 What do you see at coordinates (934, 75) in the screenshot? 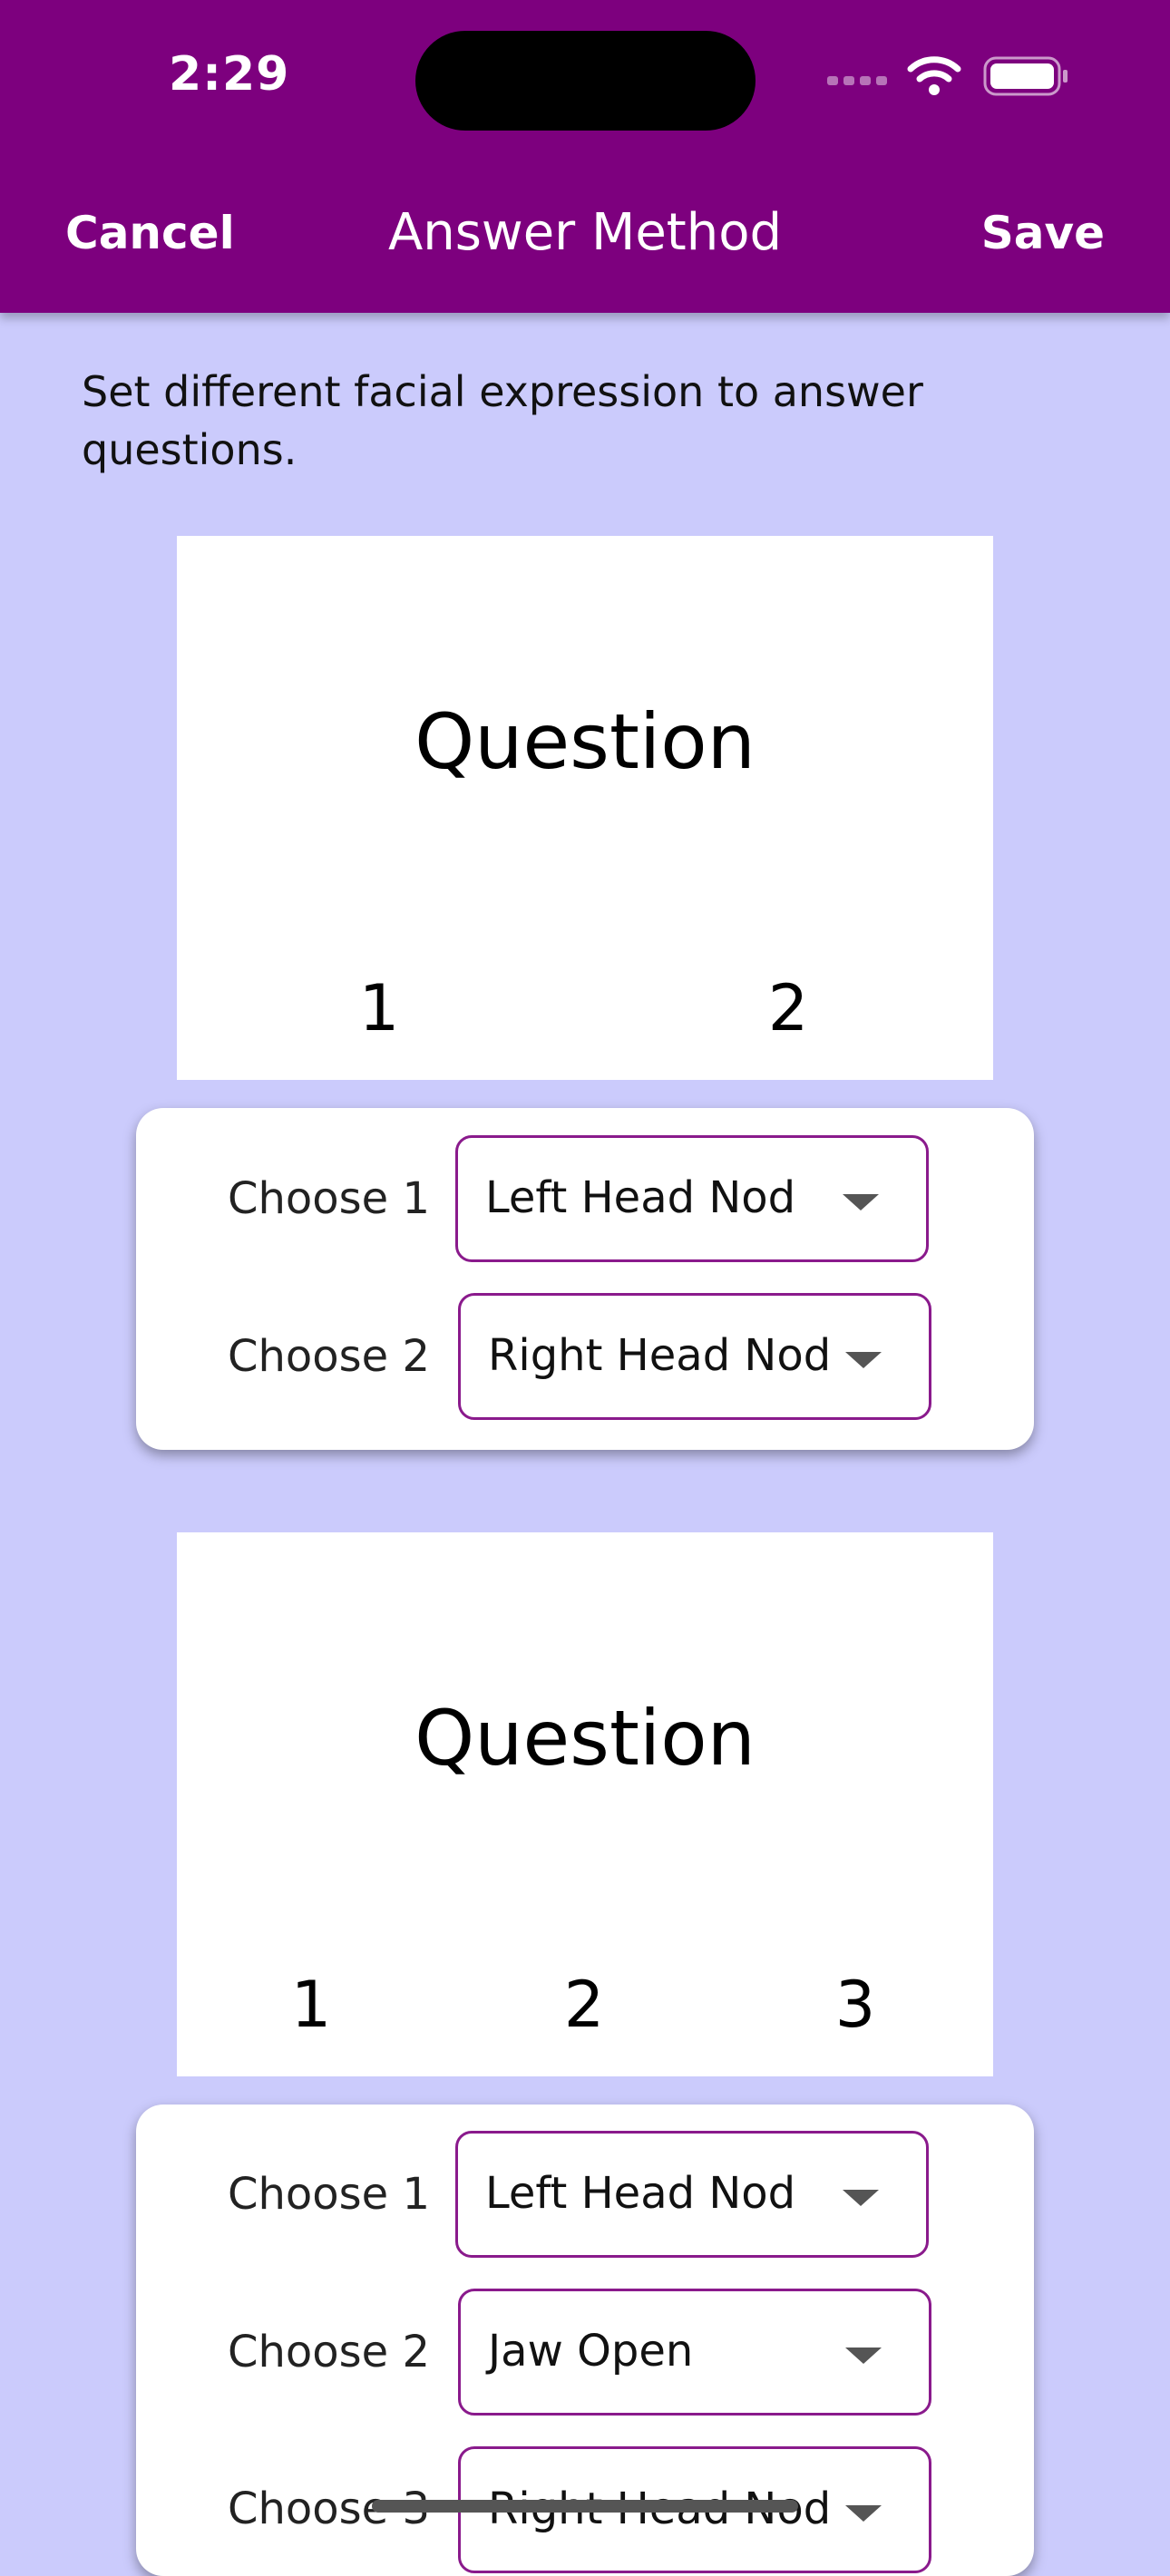
I see `wifi-icon` at bounding box center [934, 75].